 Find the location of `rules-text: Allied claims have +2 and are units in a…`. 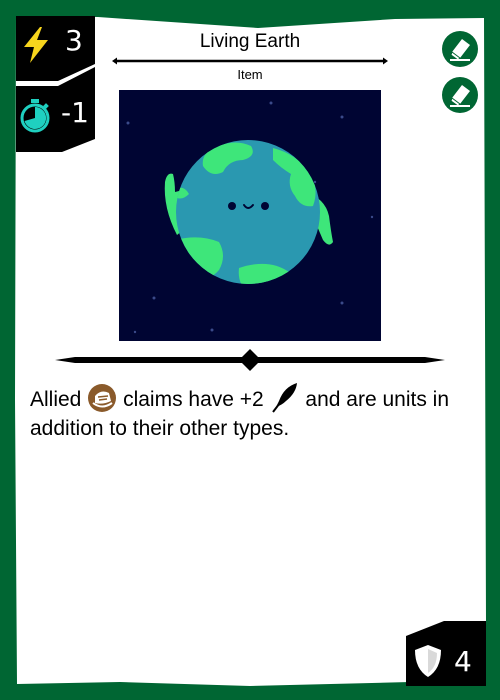

rules-text: Allied claims have +2 and are units in a… is located at coordinates (250, 412).